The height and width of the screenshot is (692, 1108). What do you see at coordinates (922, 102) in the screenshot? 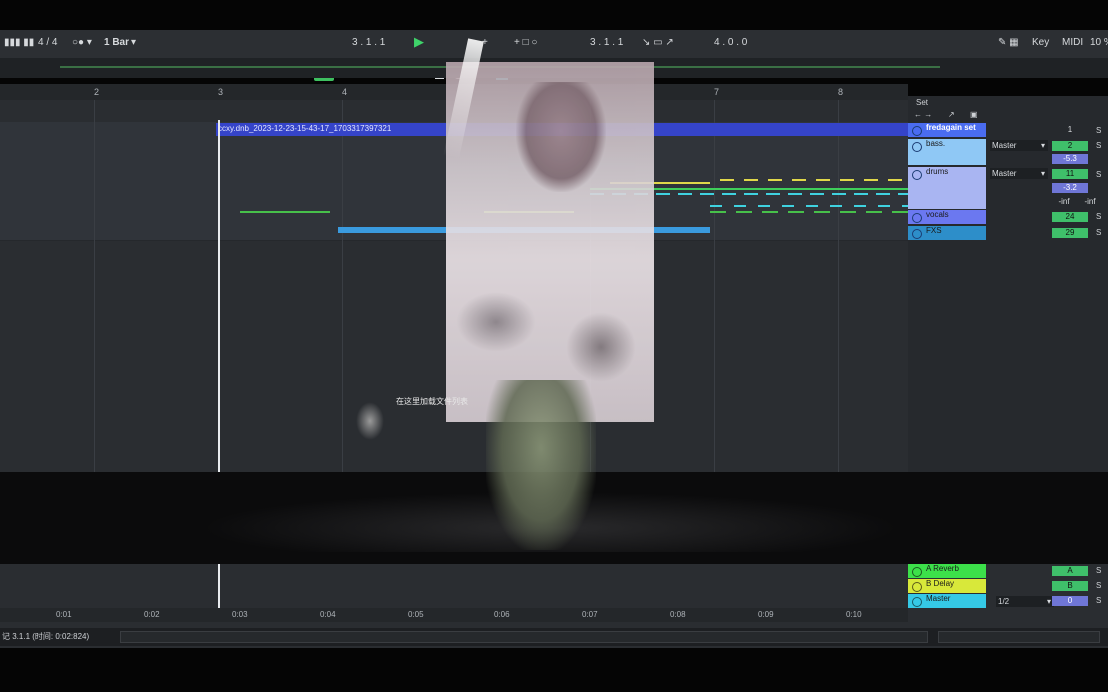
I see `set-label: Set` at bounding box center [922, 102].